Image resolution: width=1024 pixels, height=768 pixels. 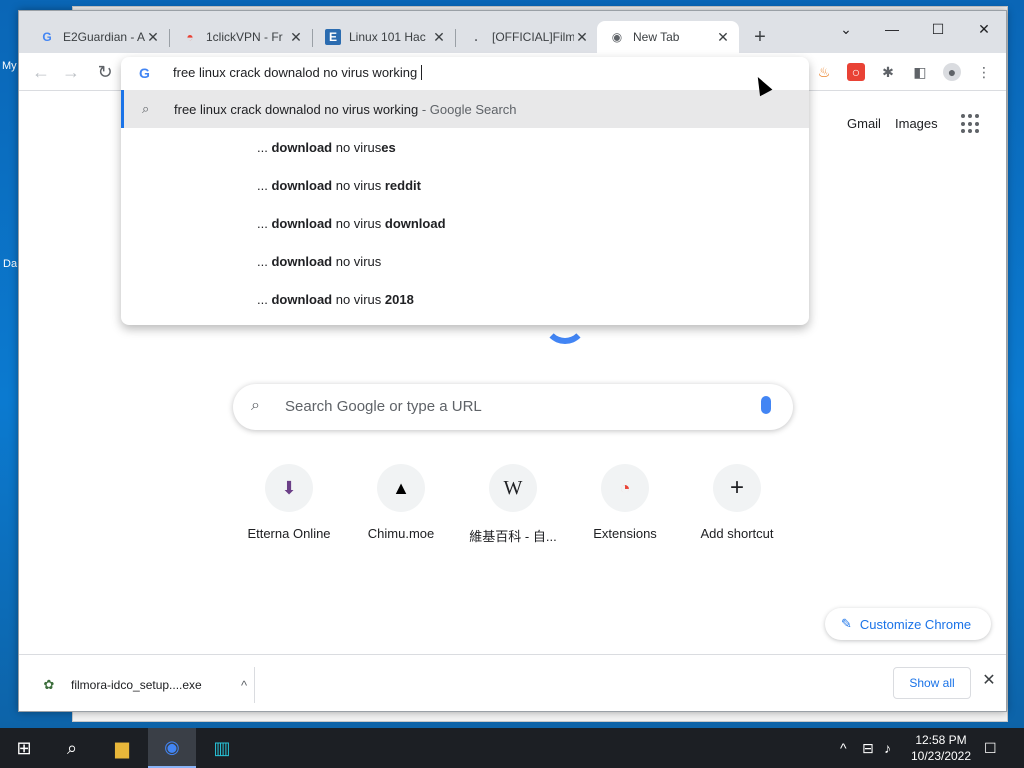 What do you see at coordinates (887, 748) in the screenshot?
I see `volume-icon: ♪` at bounding box center [887, 748].